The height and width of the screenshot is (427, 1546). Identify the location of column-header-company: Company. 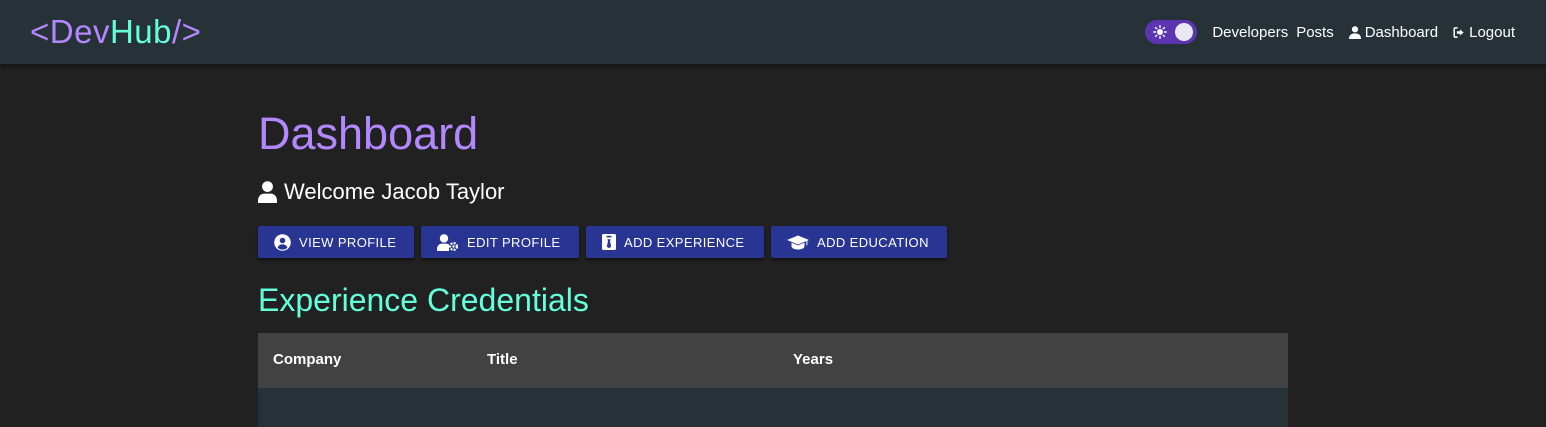
(307, 359).